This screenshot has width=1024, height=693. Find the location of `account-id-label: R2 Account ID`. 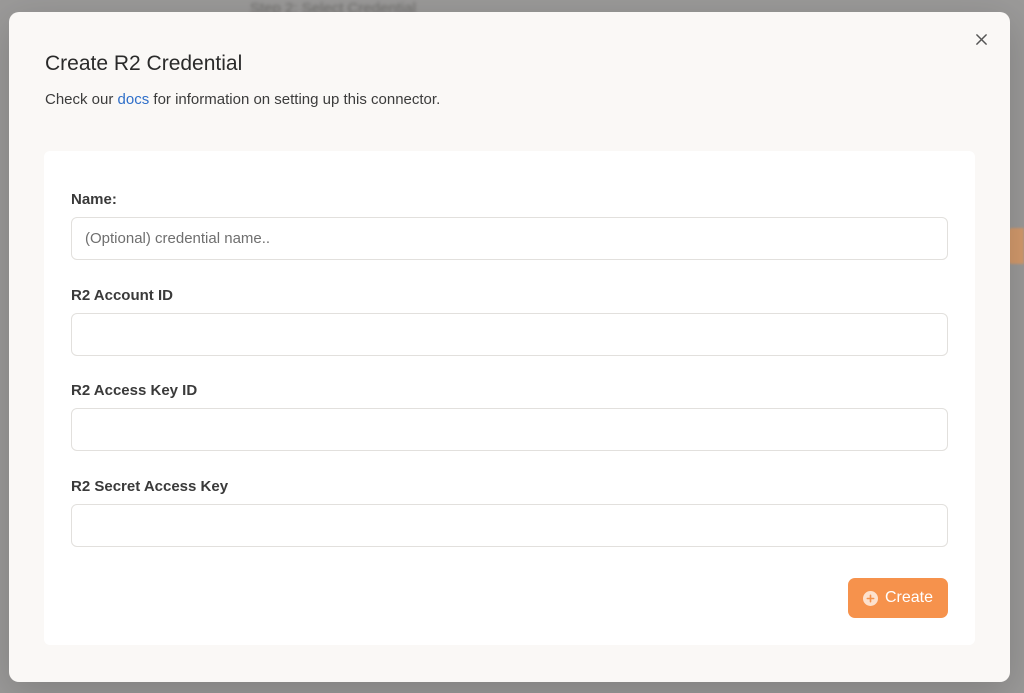

account-id-label: R2 Account ID is located at coordinates (122, 295).